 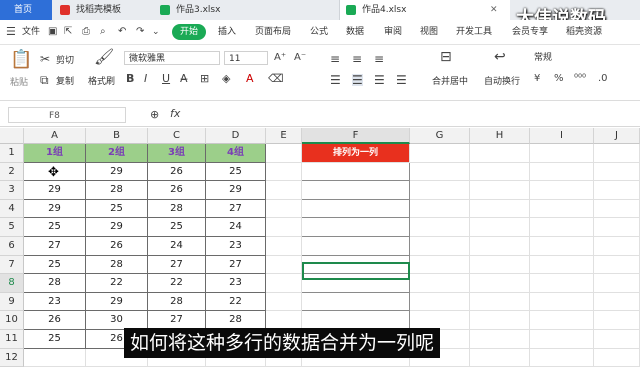 I want to click on cell-A12, so click(x=55, y=357).